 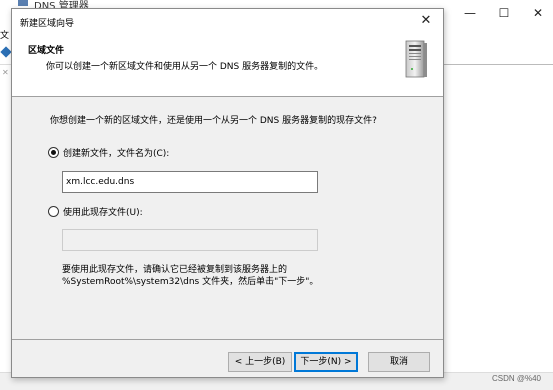 I want to click on dialog-close-button: ✕, so click(x=426, y=21).